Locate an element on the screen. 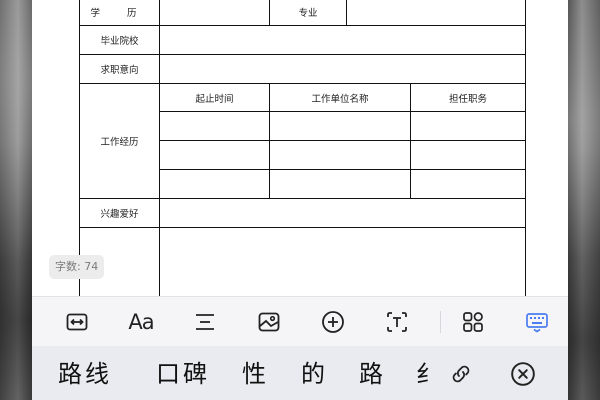  text-box-button is located at coordinates (397, 322).